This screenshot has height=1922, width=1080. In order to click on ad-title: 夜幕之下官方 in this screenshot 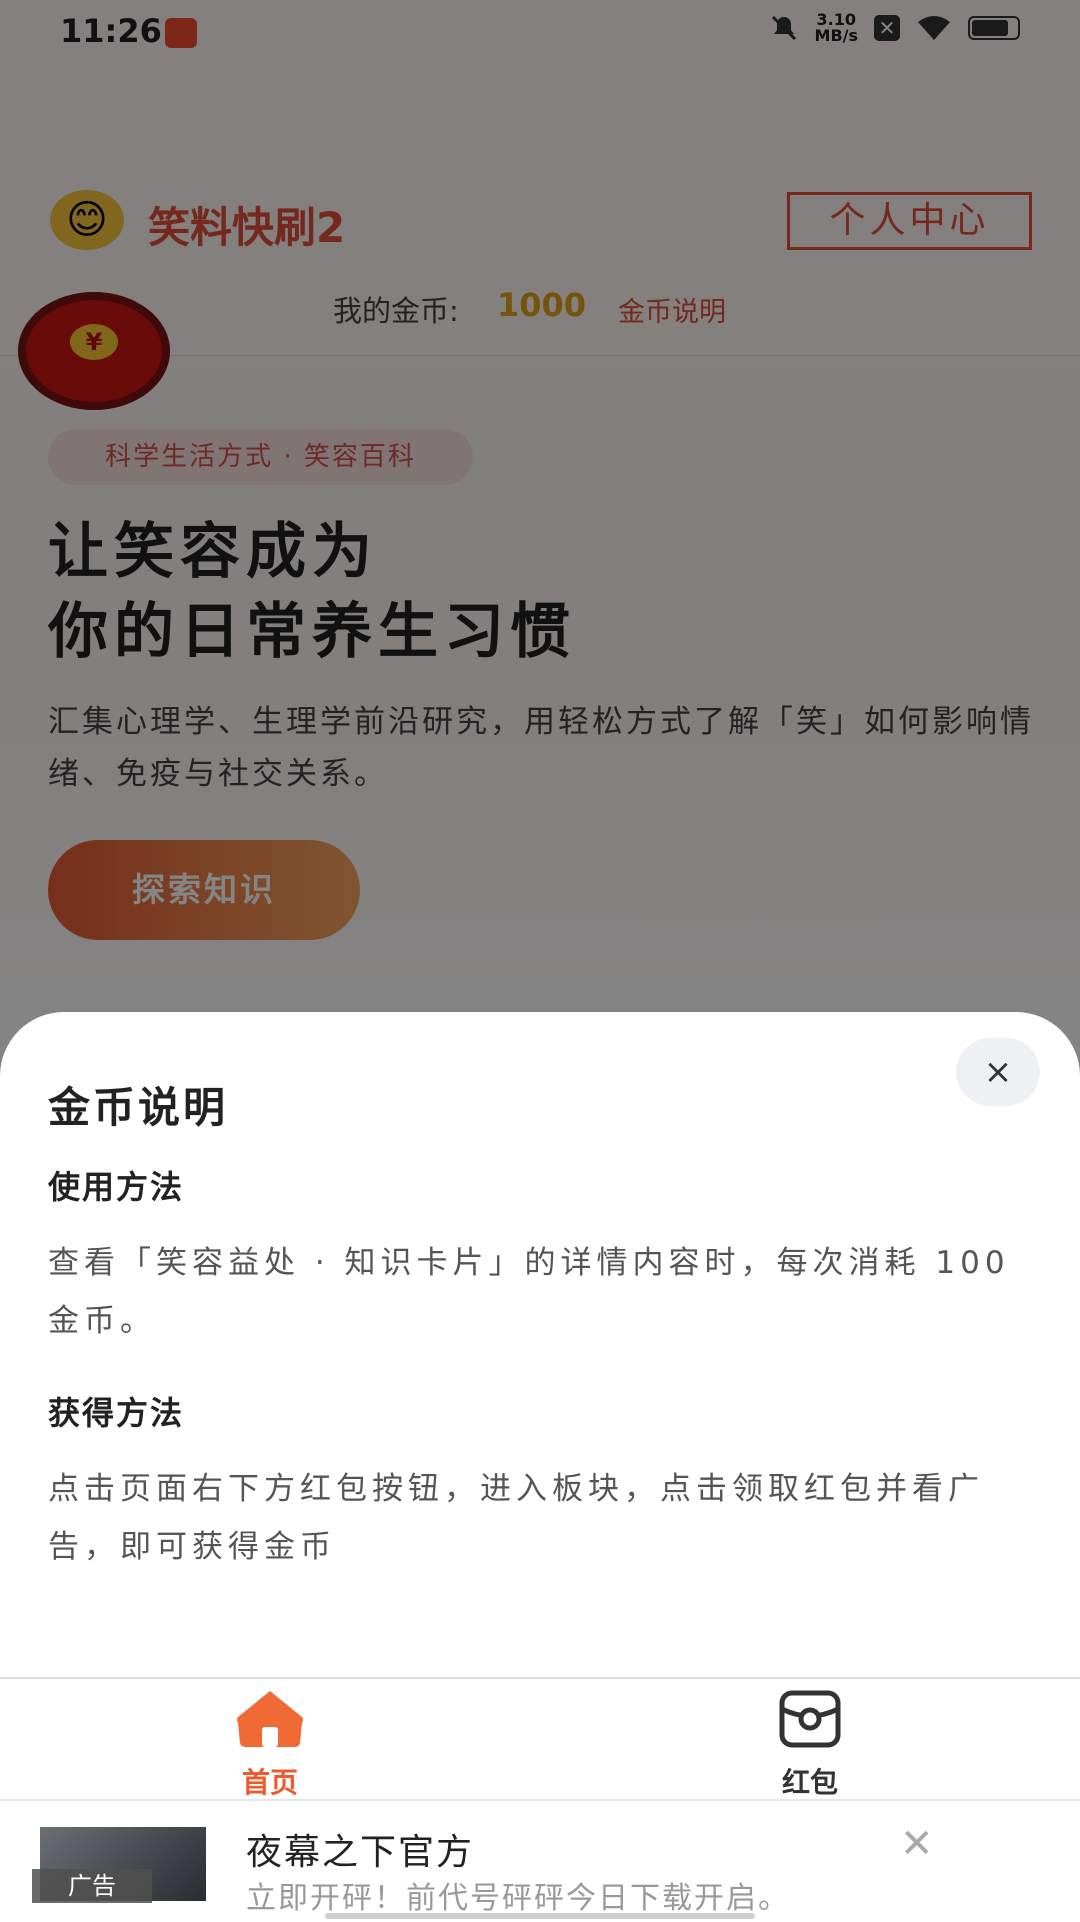, I will do `click(360, 1849)`.